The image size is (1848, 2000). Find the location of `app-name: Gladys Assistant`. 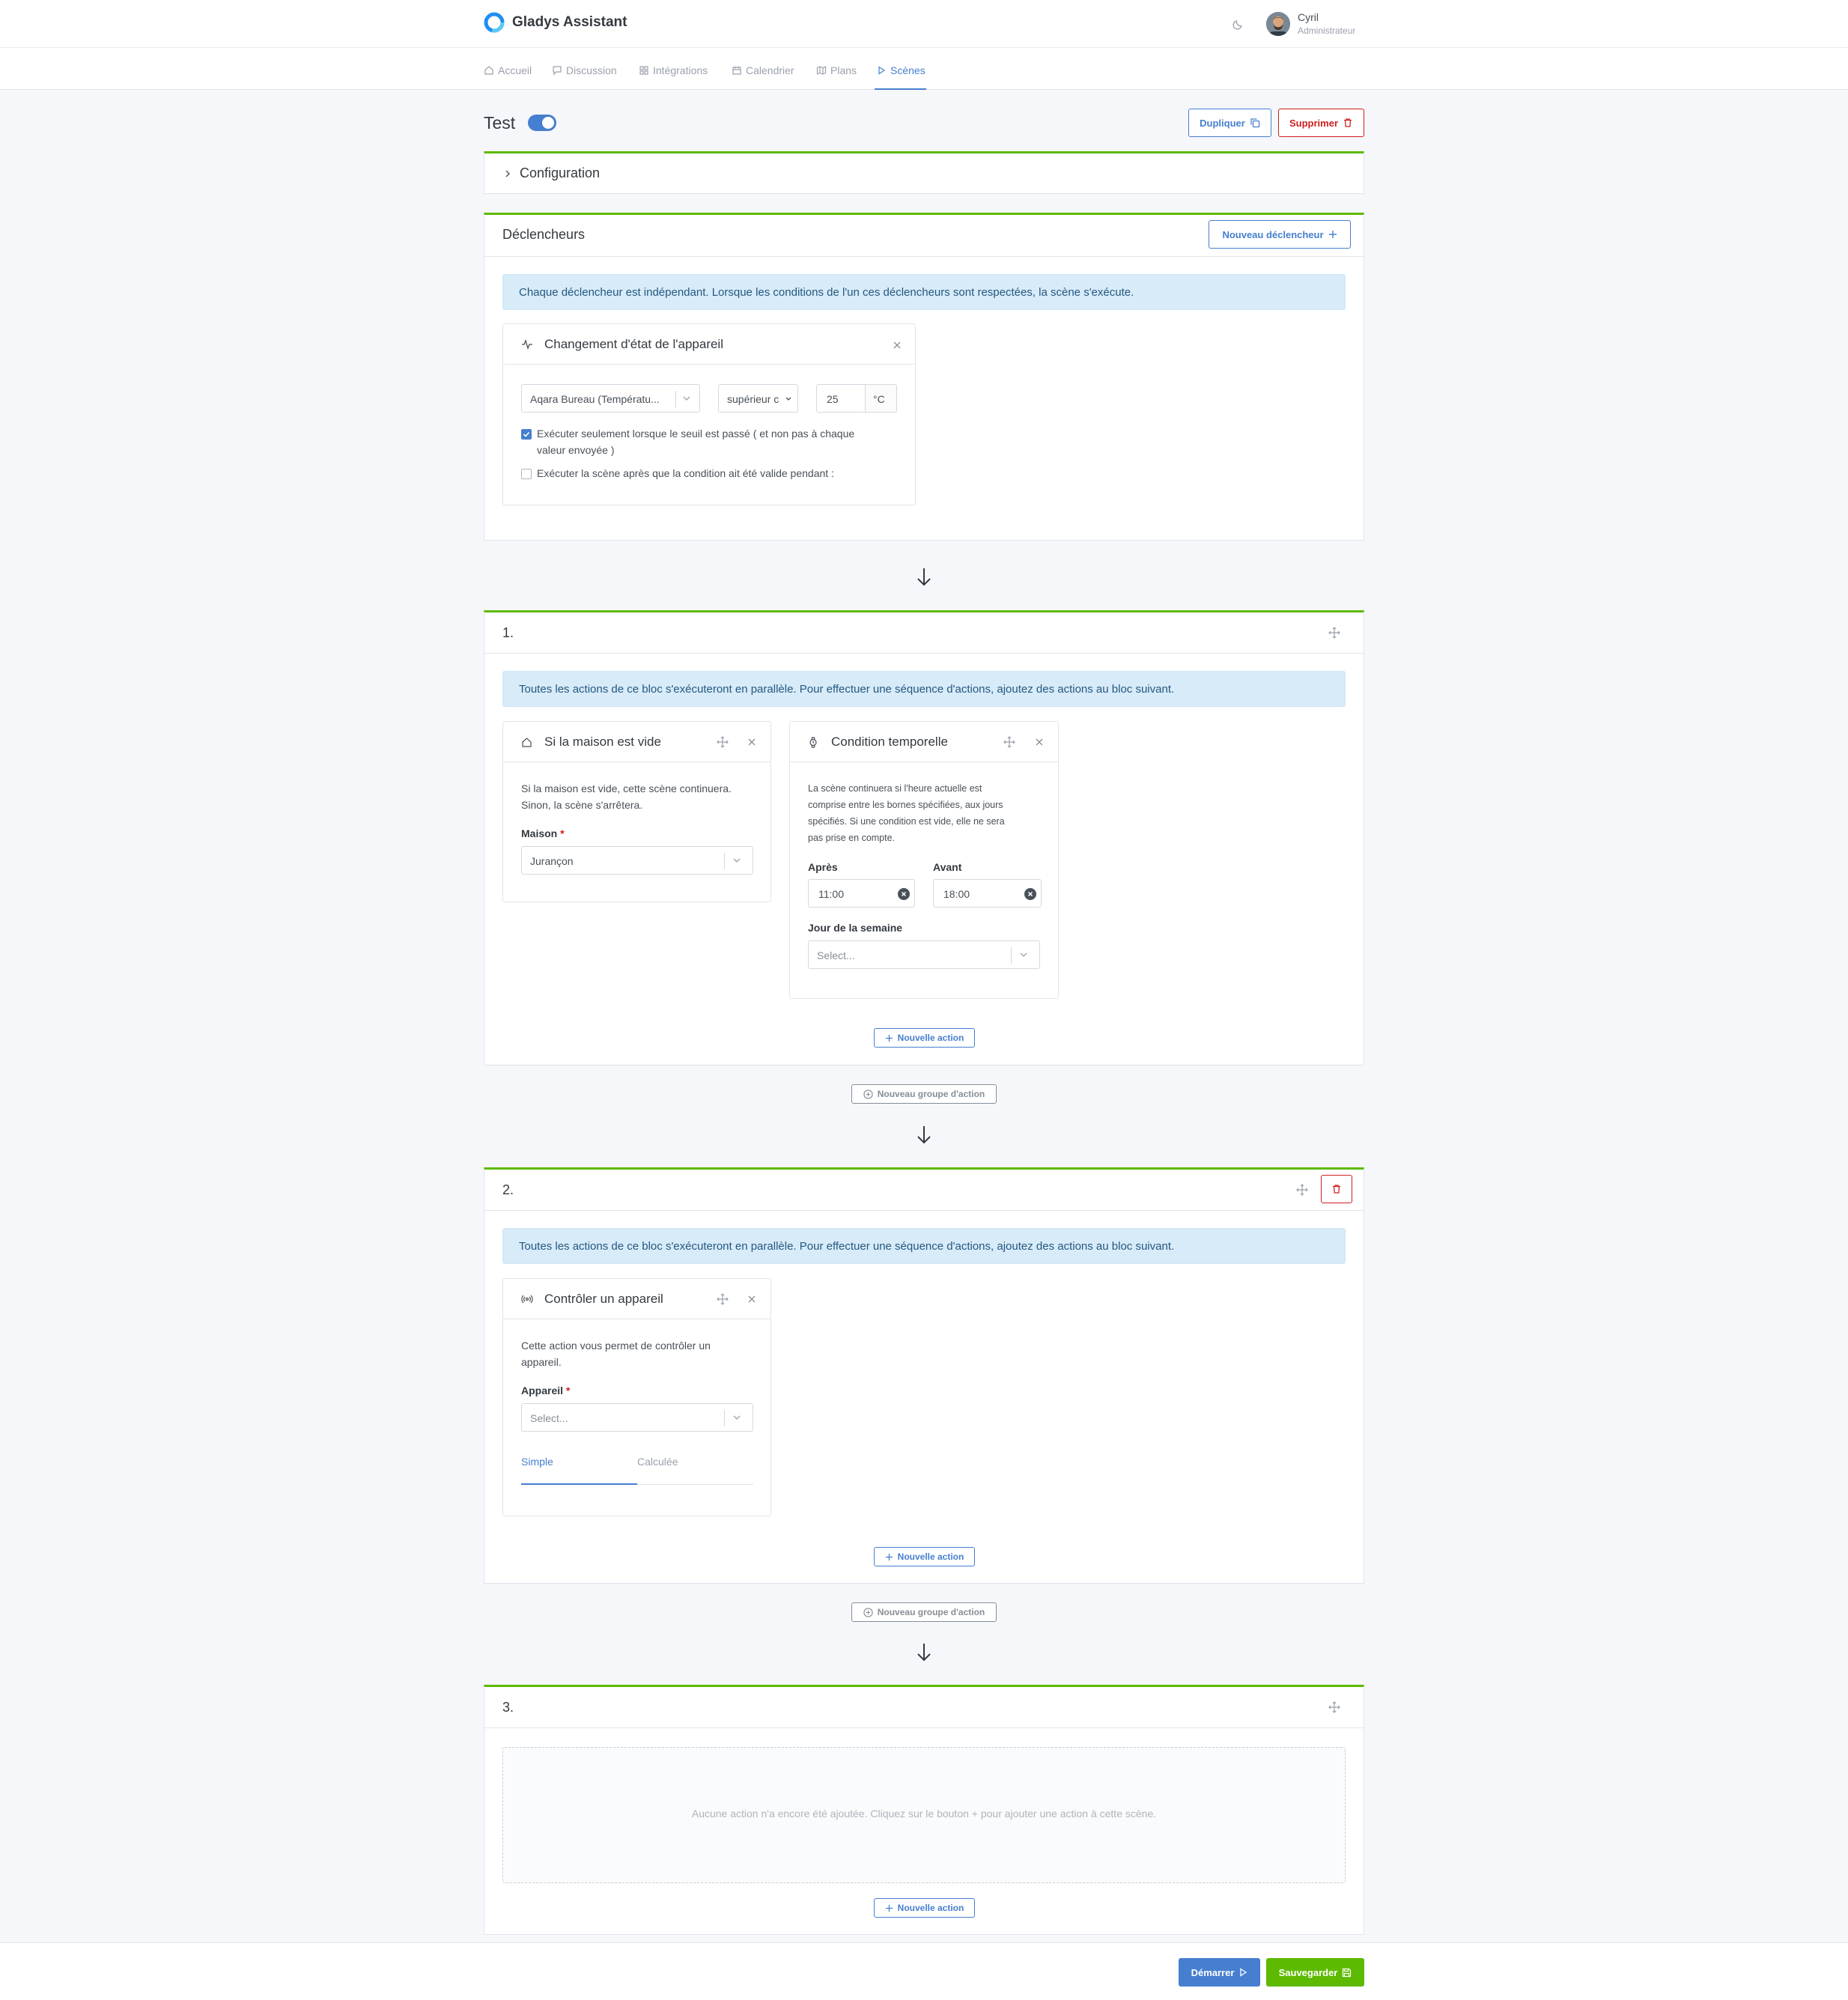

app-name: Gladys Assistant is located at coordinates (569, 22).